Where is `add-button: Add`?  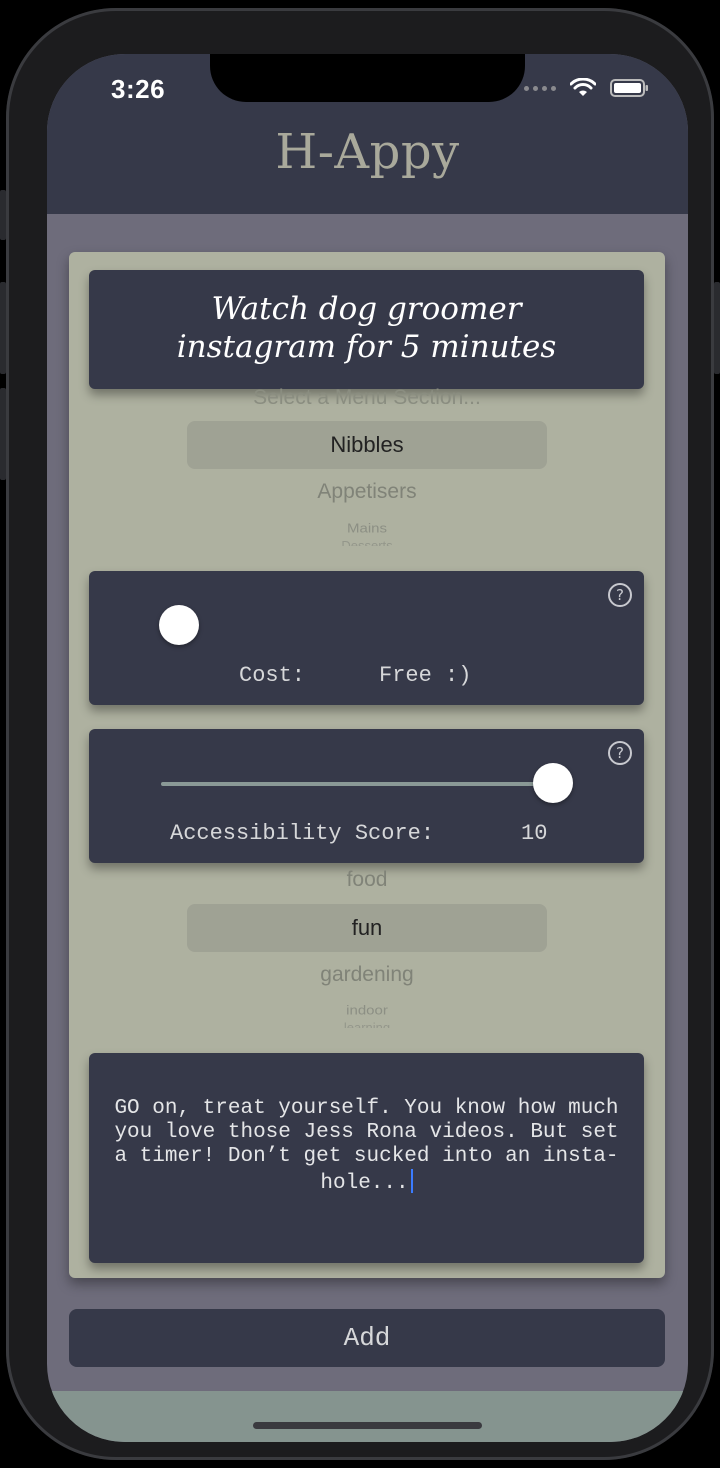
add-button: Add is located at coordinates (367, 1338).